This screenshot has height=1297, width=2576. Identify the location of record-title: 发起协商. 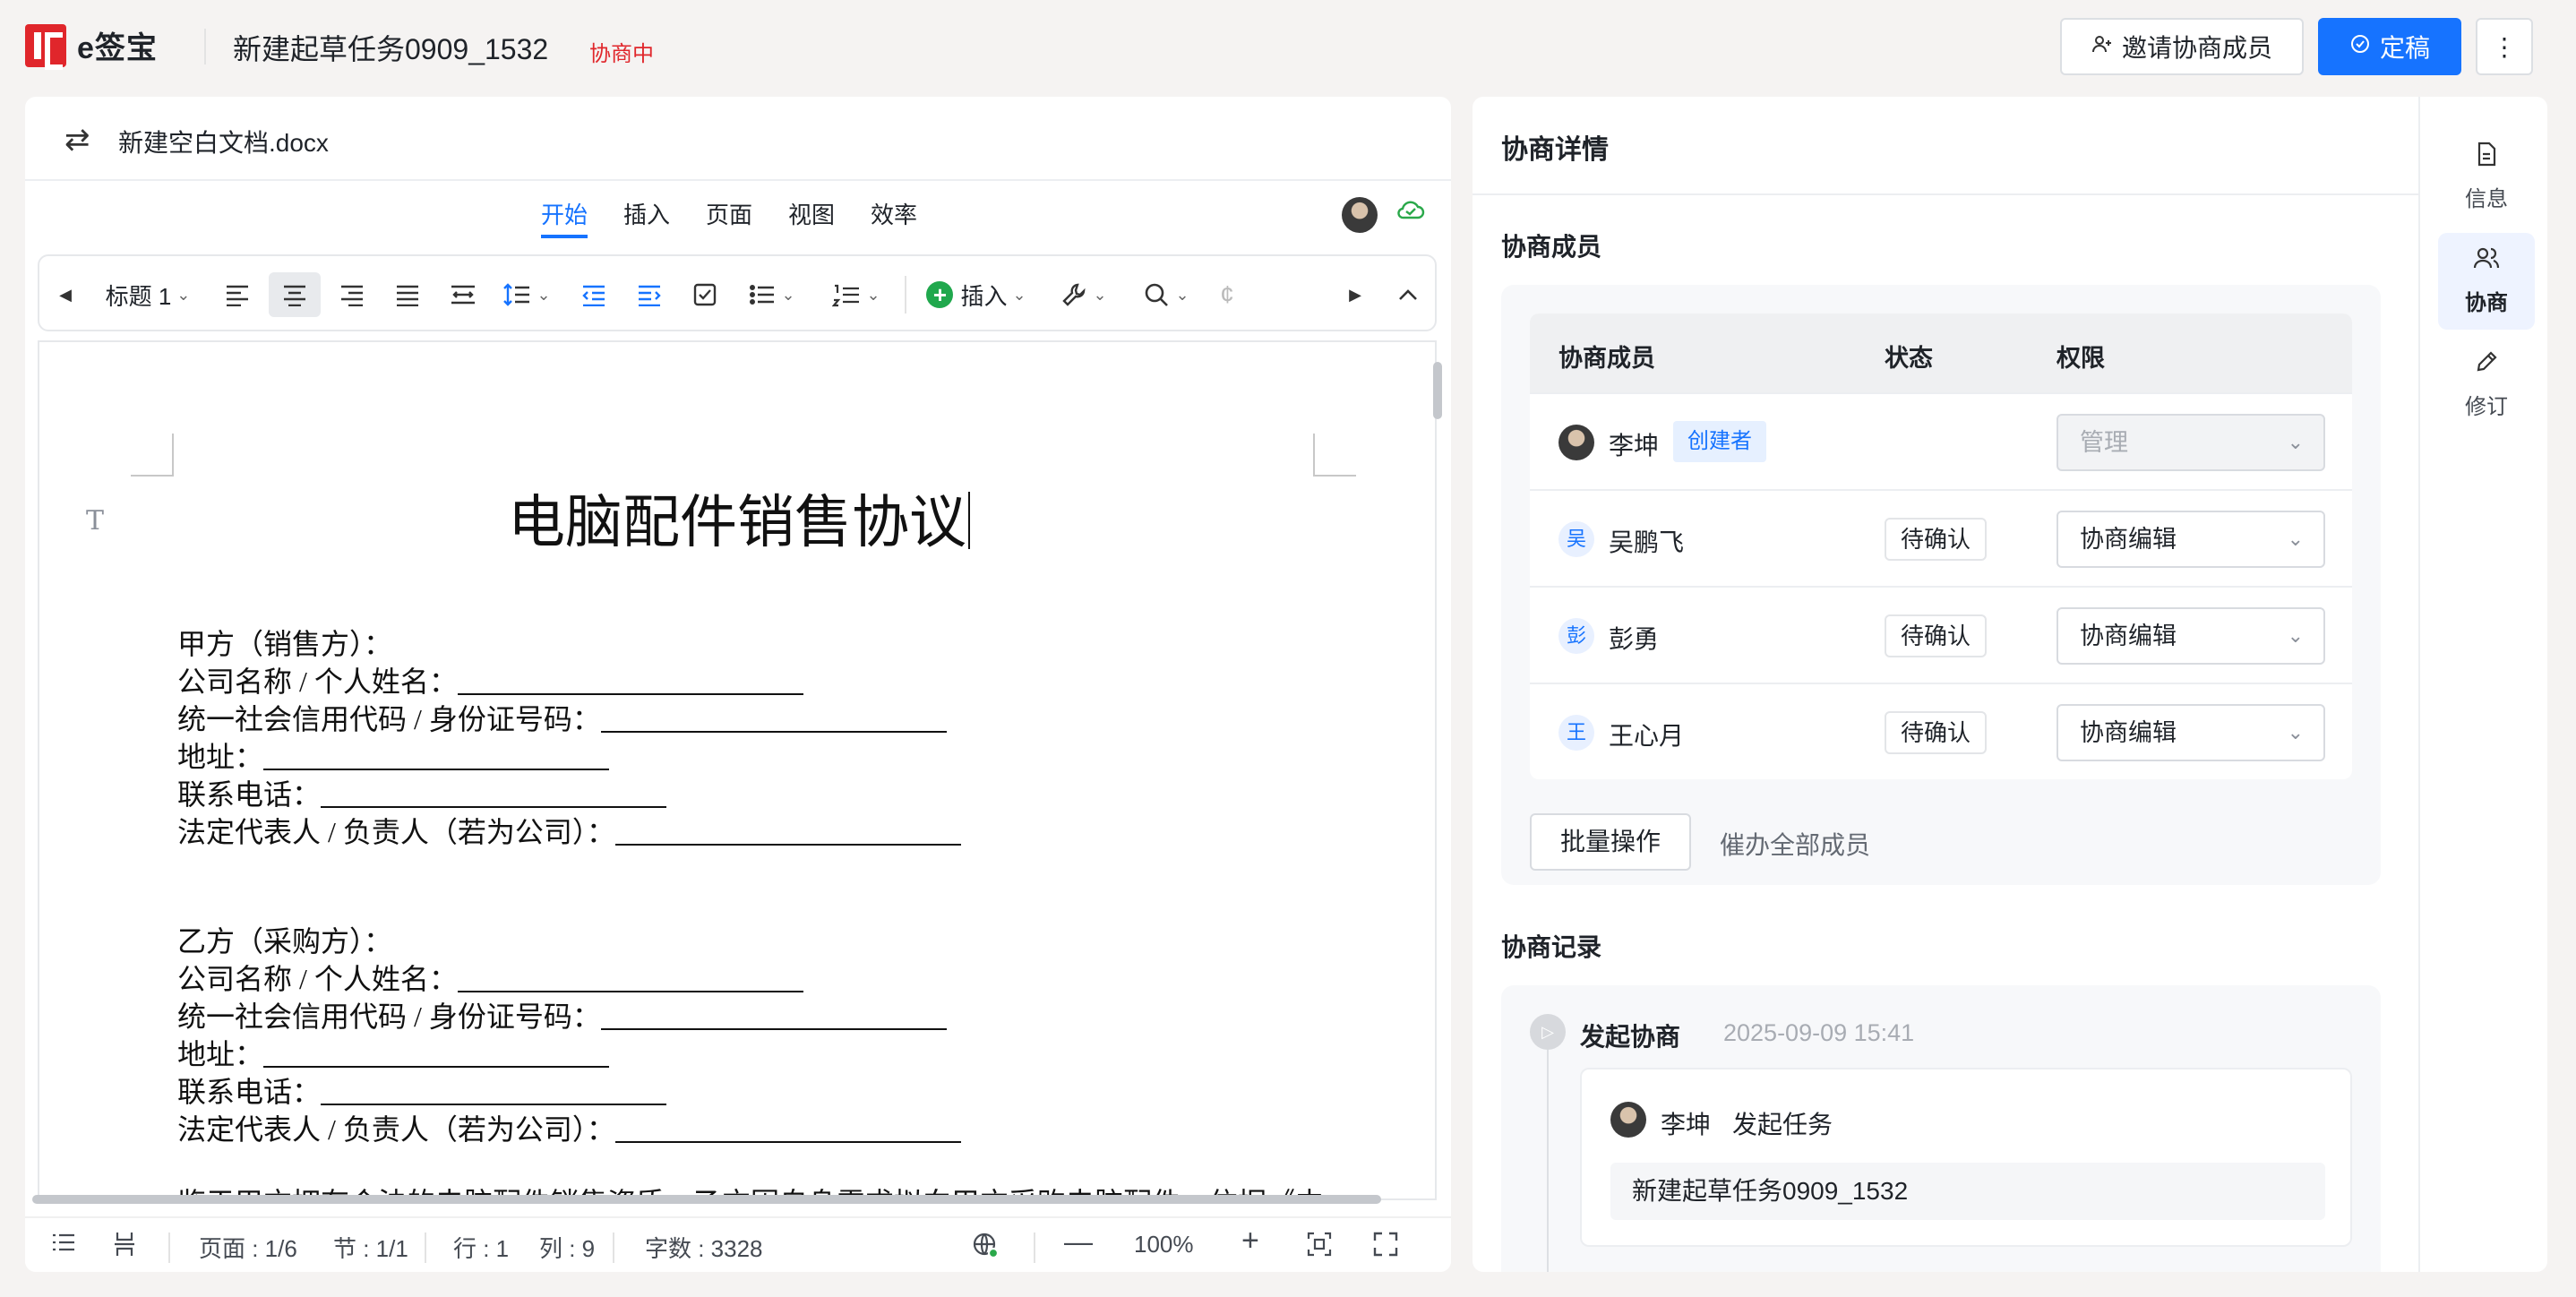
(1630, 1037).